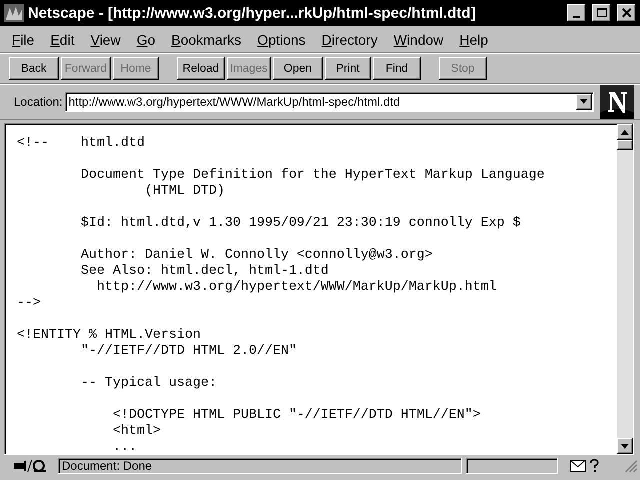 The height and width of the screenshot is (480, 640). What do you see at coordinates (297, 416) in the screenshot?
I see `code-line: <!DOCTYPE HTML PUBLIC "-//IETF//DTD HTML//EN">` at bounding box center [297, 416].